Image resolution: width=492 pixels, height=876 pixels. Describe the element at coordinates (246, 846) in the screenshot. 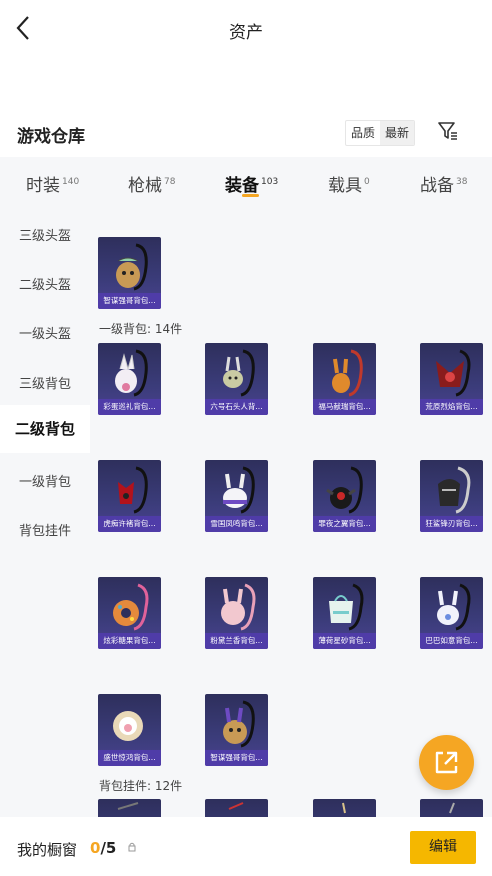

I see `bottom-bar: 我的橱窗 0/5 编辑` at that location.